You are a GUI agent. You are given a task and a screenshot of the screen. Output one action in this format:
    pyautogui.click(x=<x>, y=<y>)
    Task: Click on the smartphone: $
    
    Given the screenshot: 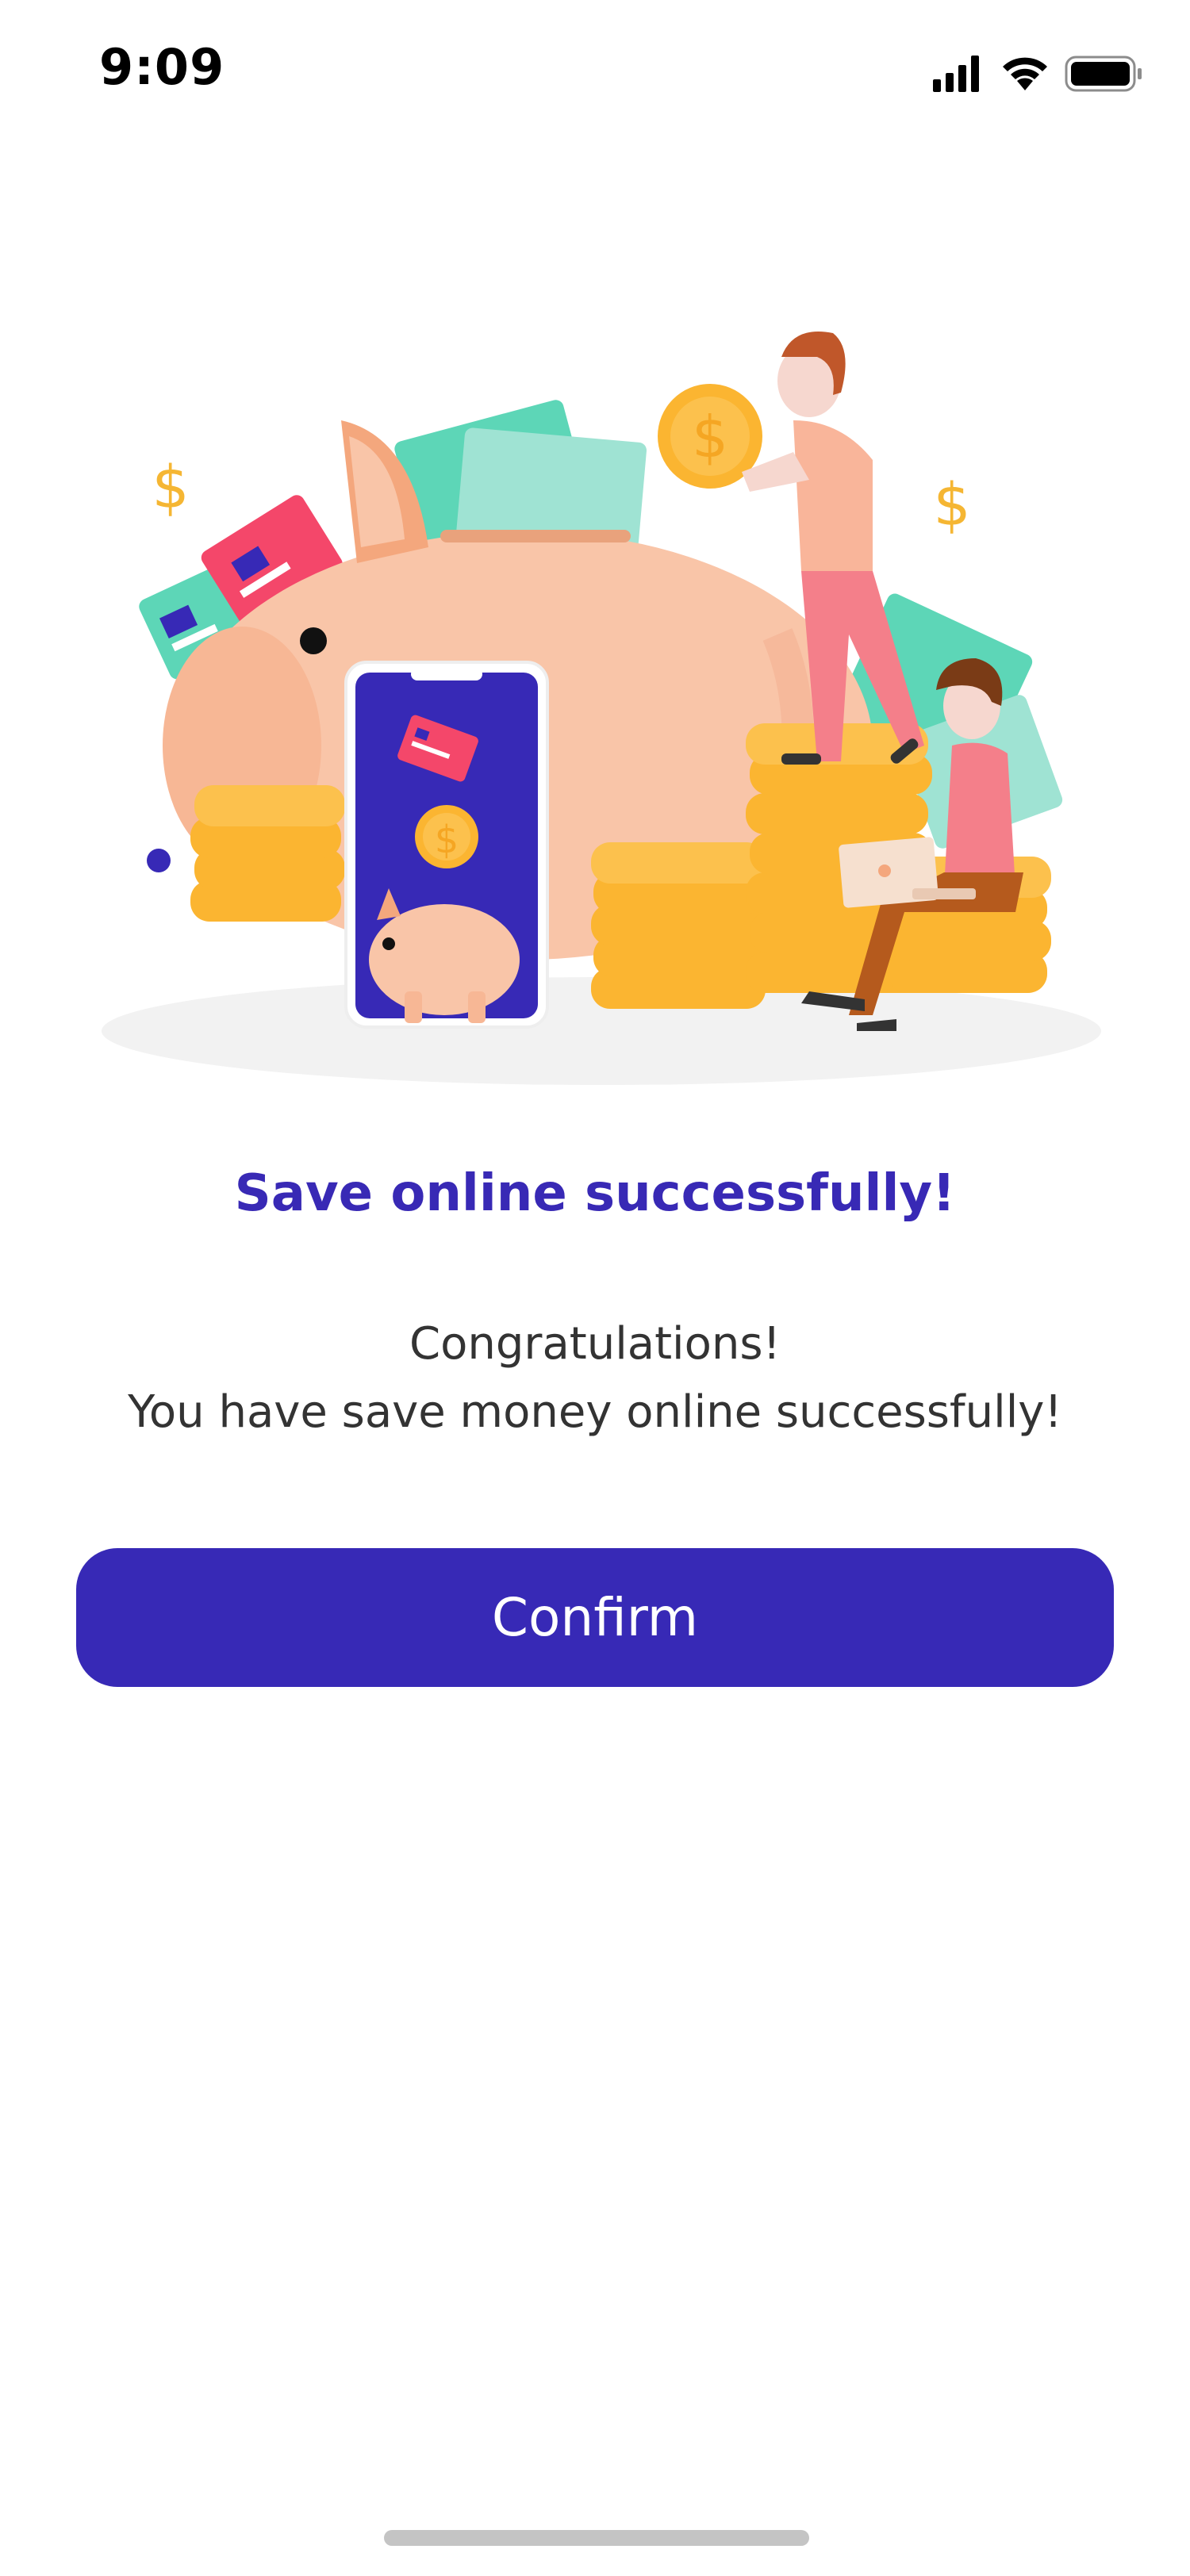 What is the action you would take?
    pyautogui.click(x=446, y=845)
    